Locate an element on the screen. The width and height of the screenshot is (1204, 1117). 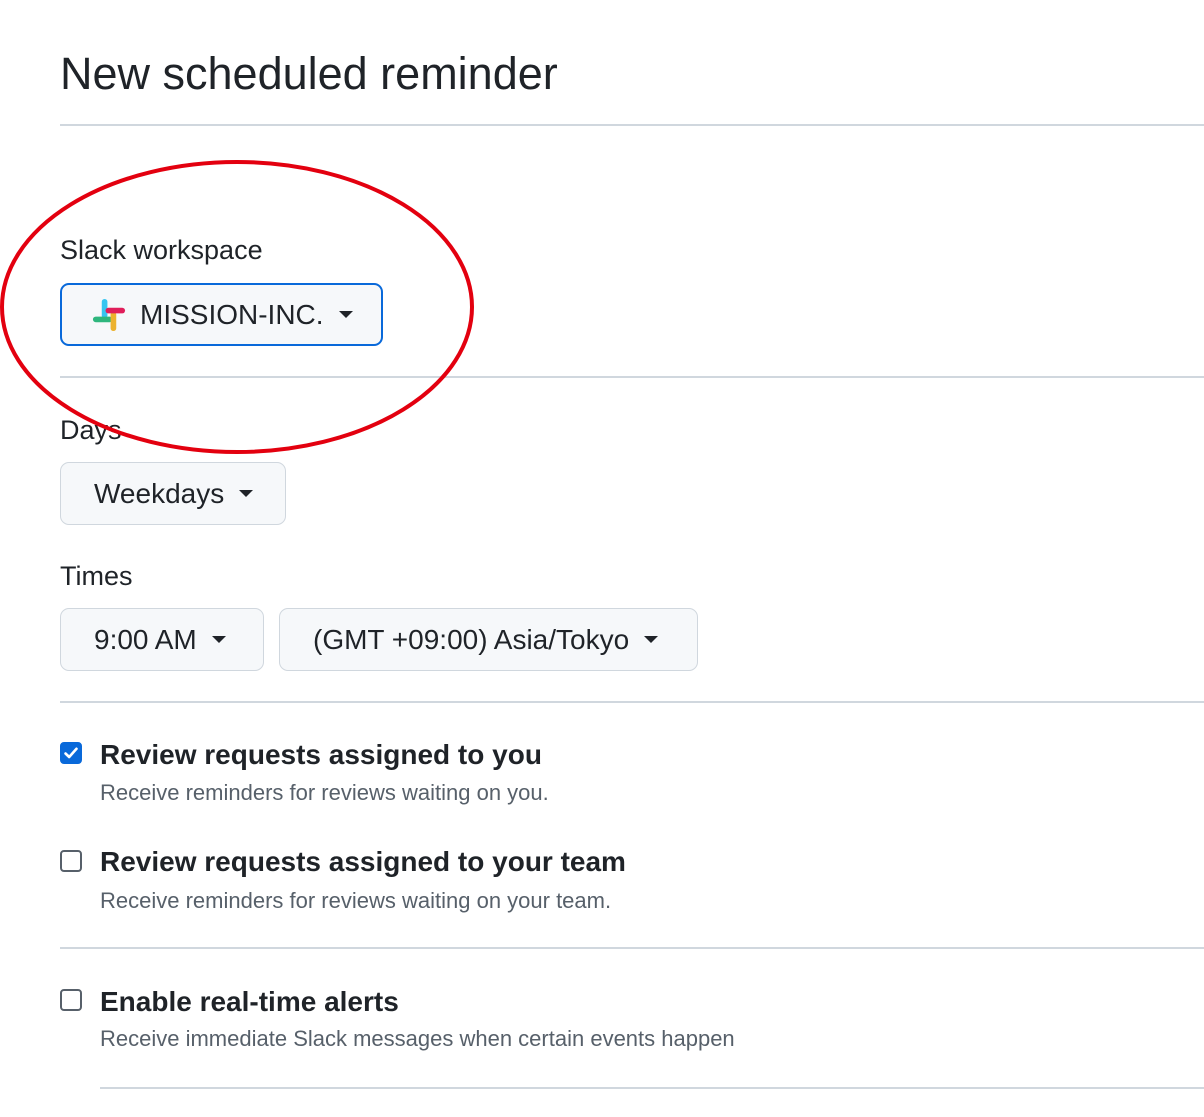
workspace-value: MISSION-INC. is located at coordinates (232, 314).